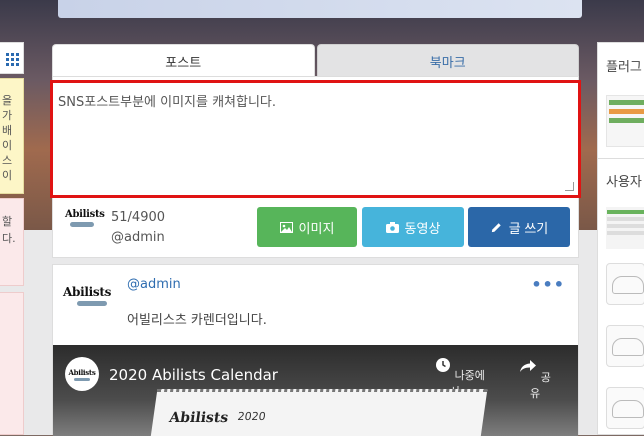 This screenshot has width=644, height=436. What do you see at coordinates (447, 61) in the screenshot?
I see `tab-bookmark: 북마크` at bounding box center [447, 61].